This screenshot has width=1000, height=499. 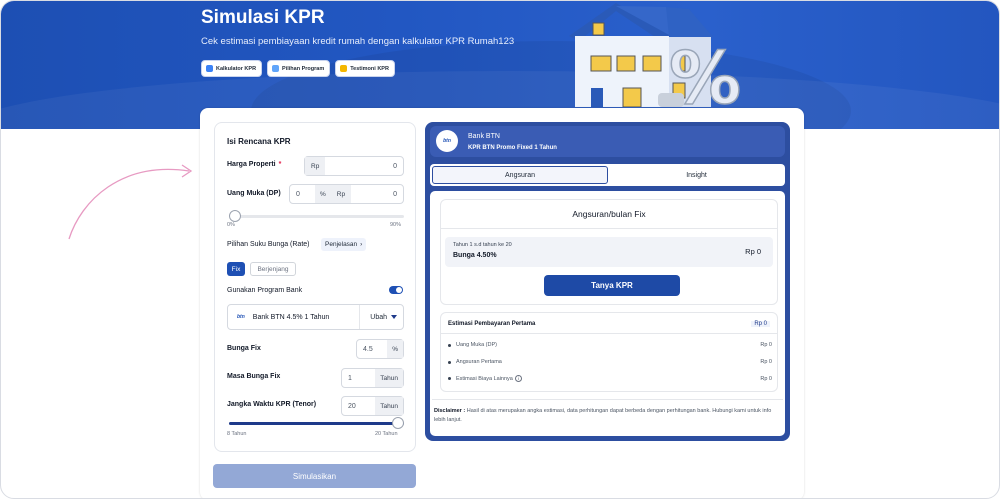 I want to click on penjelasan-link: Penjelasan ›, so click(x=344, y=244).